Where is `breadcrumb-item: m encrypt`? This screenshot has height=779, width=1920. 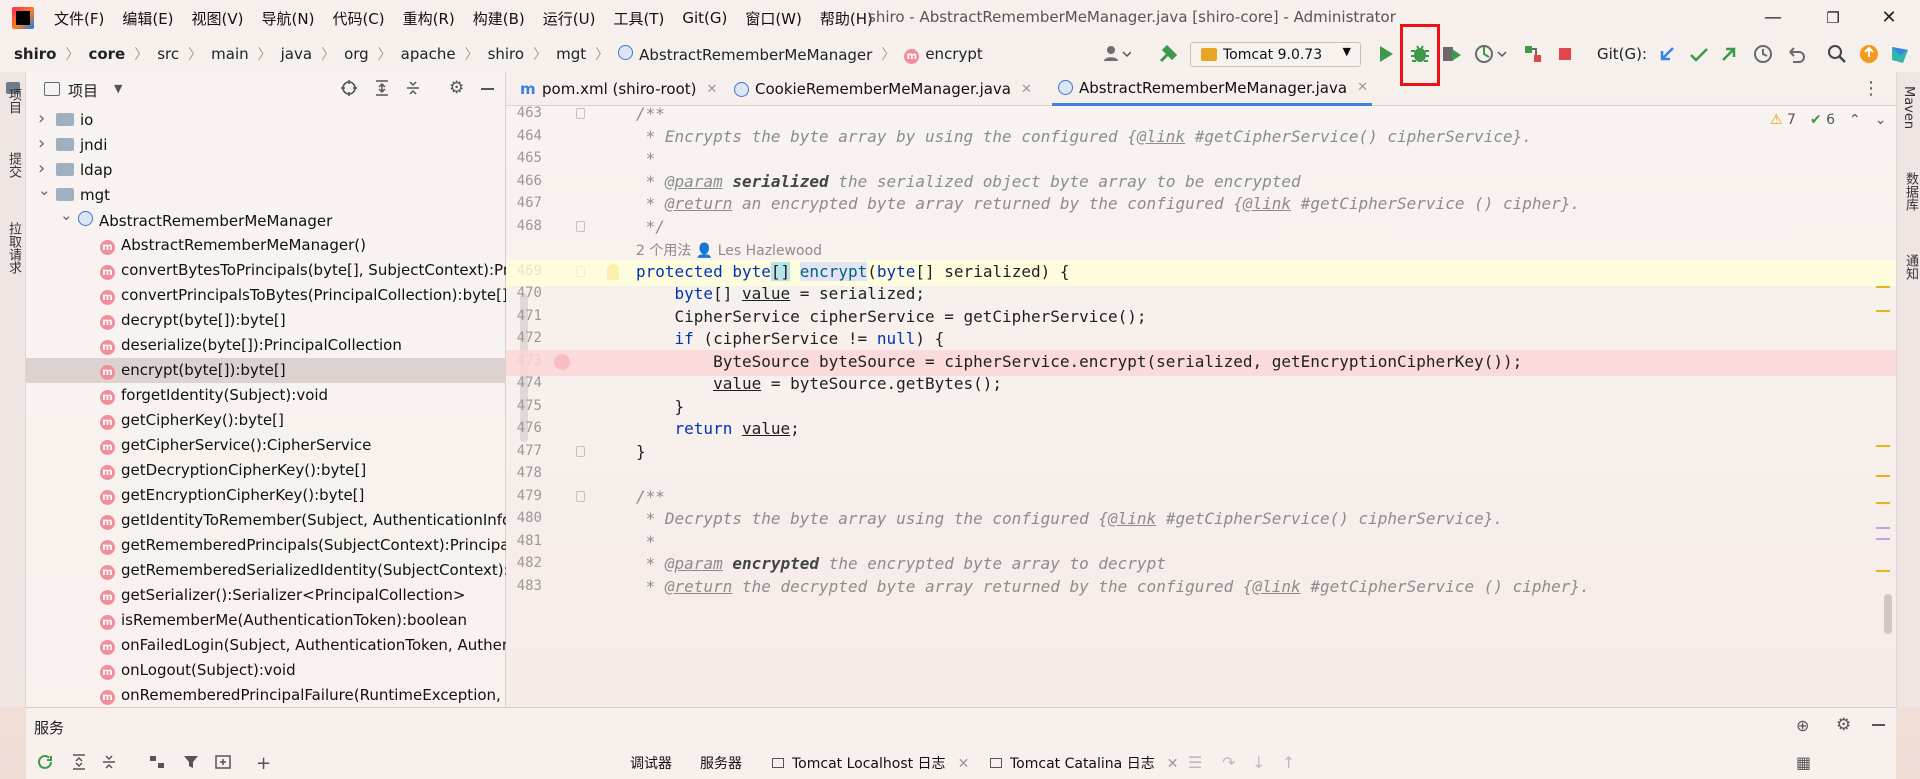
breadcrumb-item: m encrypt is located at coordinates (943, 54).